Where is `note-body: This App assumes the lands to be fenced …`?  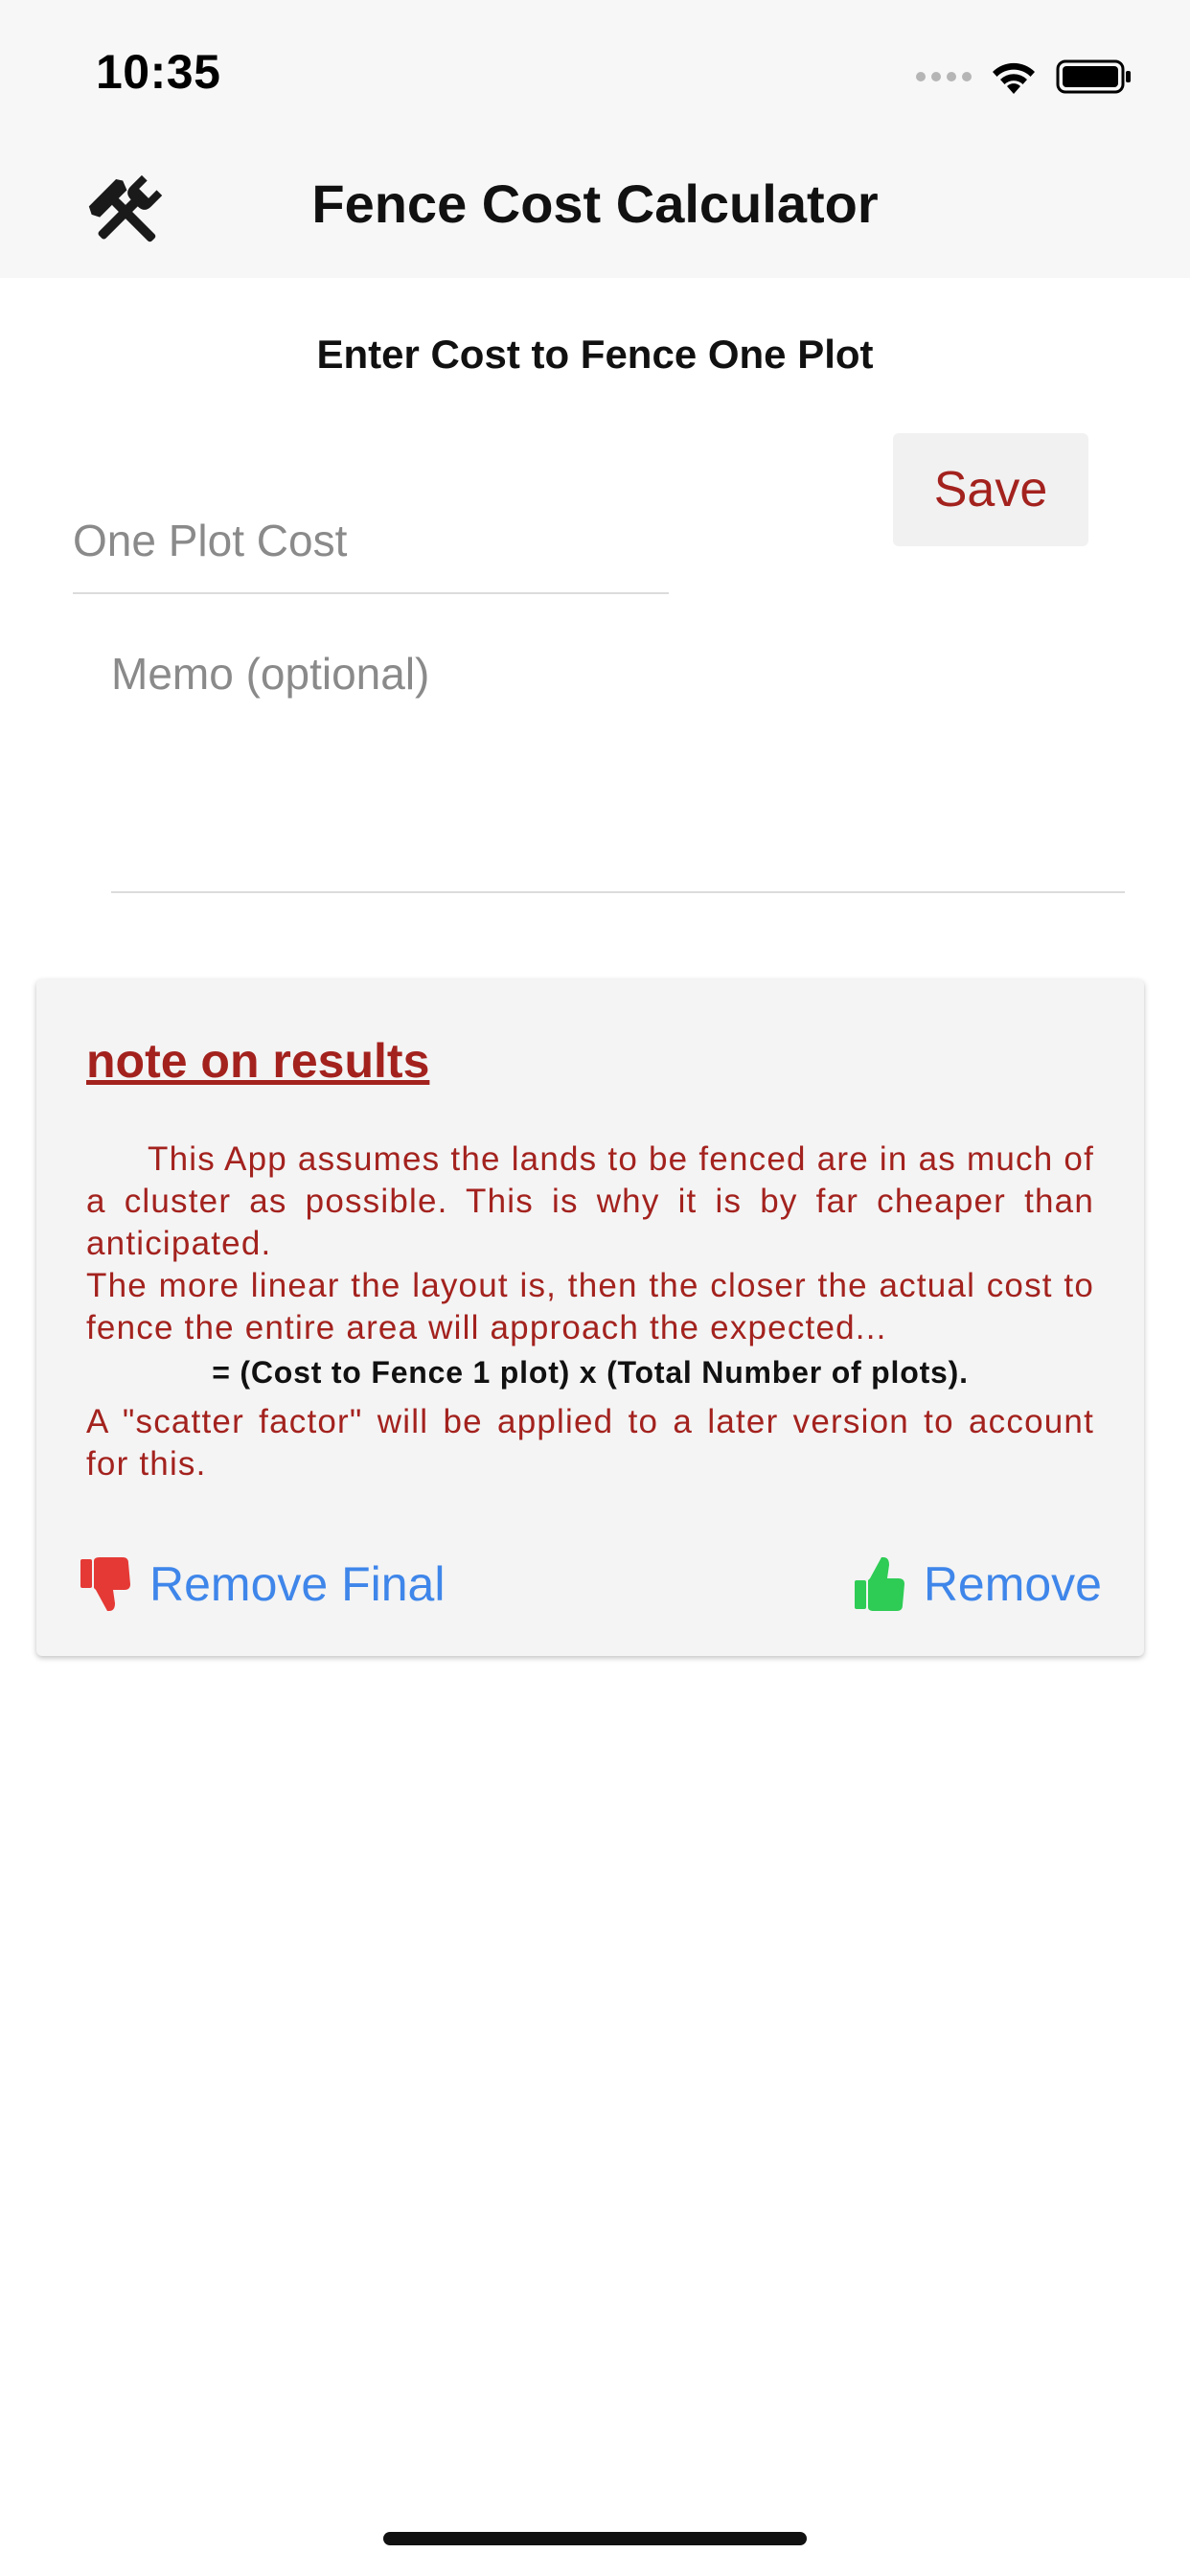
note-body: This App assumes the lands to be fenced … is located at coordinates (590, 1311).